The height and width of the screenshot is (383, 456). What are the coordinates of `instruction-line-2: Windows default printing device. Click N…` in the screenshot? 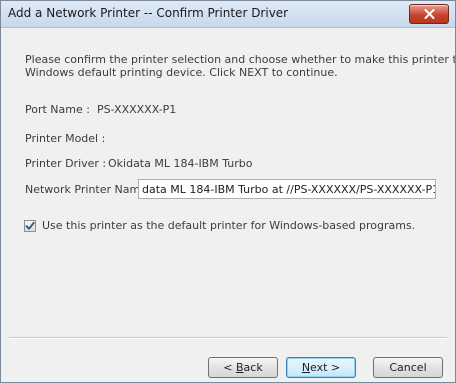 It's located at (181, 72).